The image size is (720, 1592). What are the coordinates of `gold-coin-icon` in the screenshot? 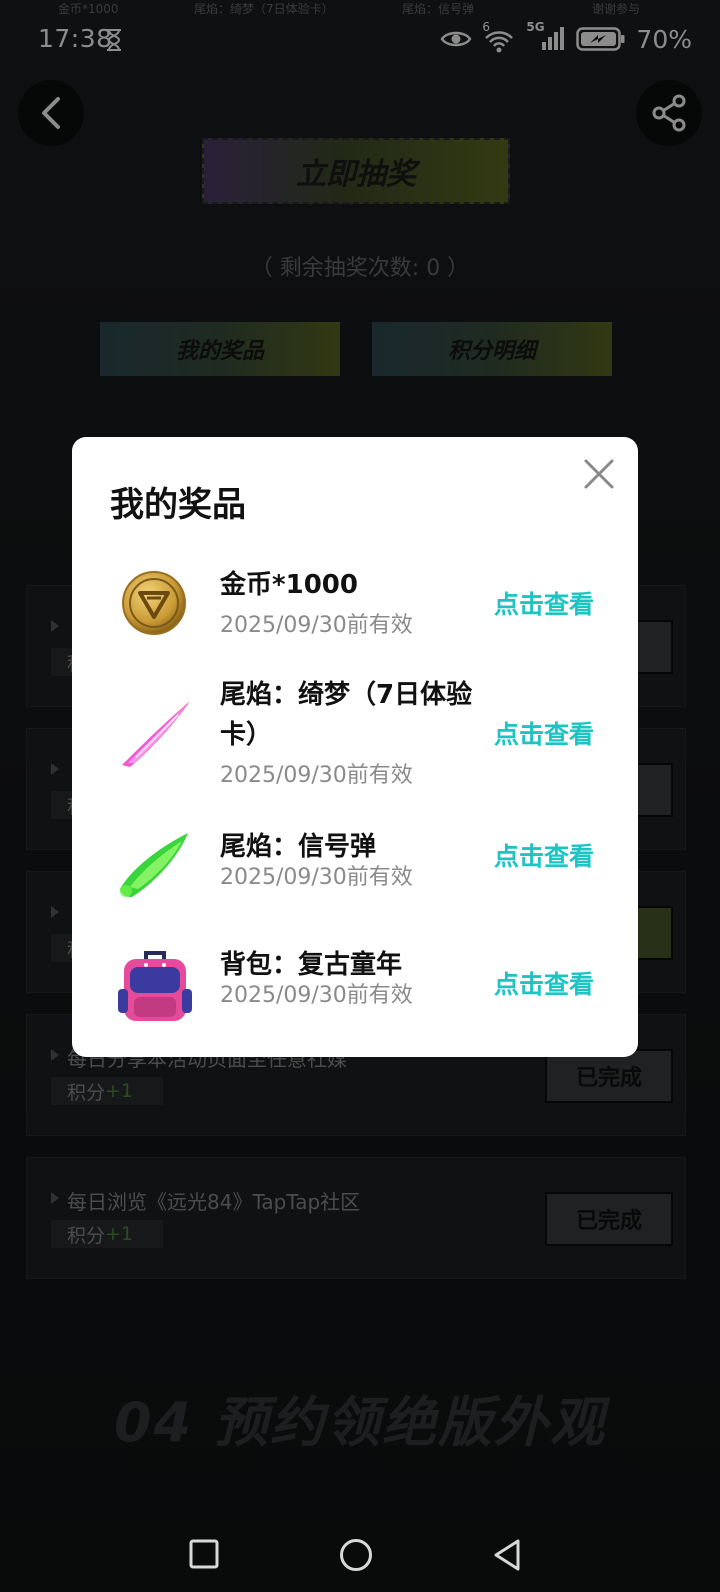 It's located at (154, 603).